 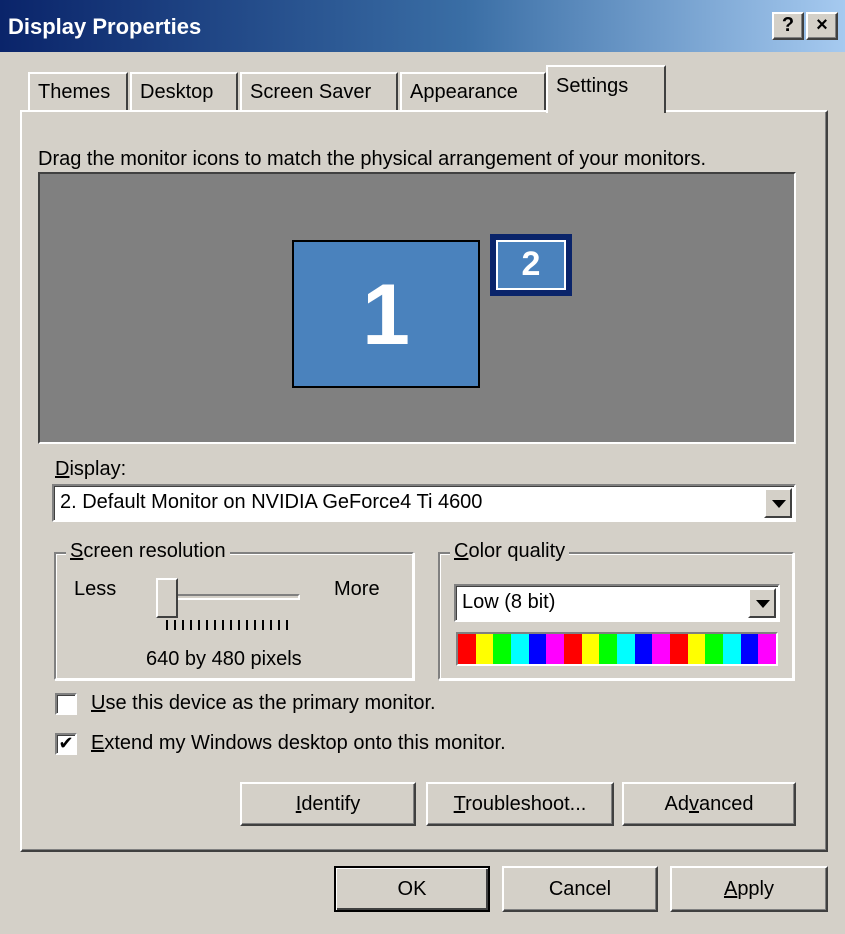 I want to click on color-quality-label: Color quality, so click(x=510, y=551).